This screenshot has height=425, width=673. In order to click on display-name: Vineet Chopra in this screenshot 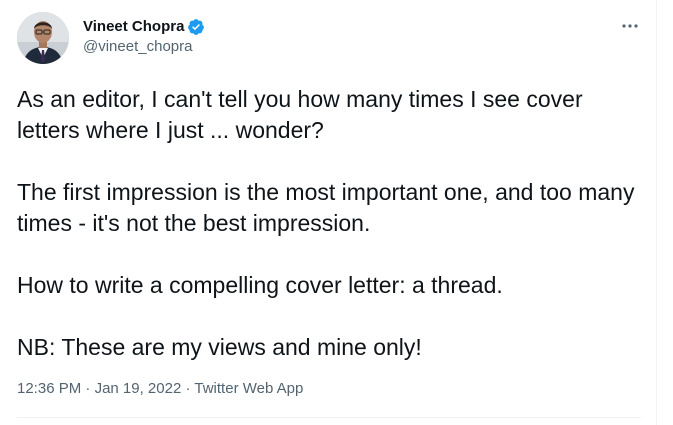, I will do `click(133, 27)`.